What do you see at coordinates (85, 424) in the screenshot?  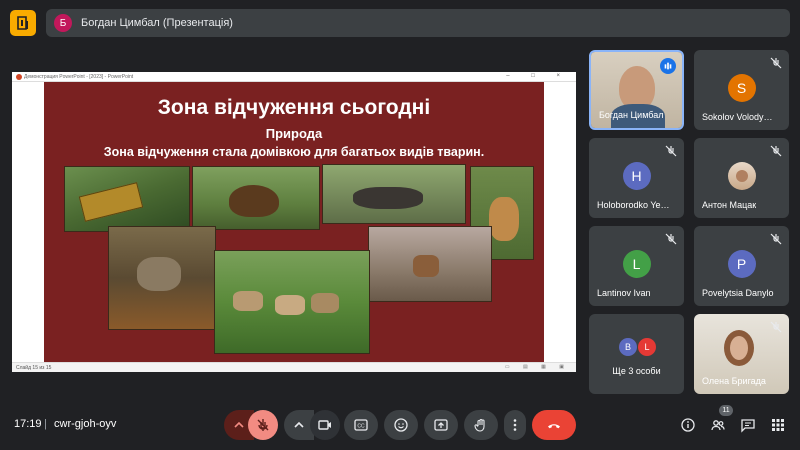 I see `meeting-code: cwr-gjoh-oyv` at bounding box center [85, 424].